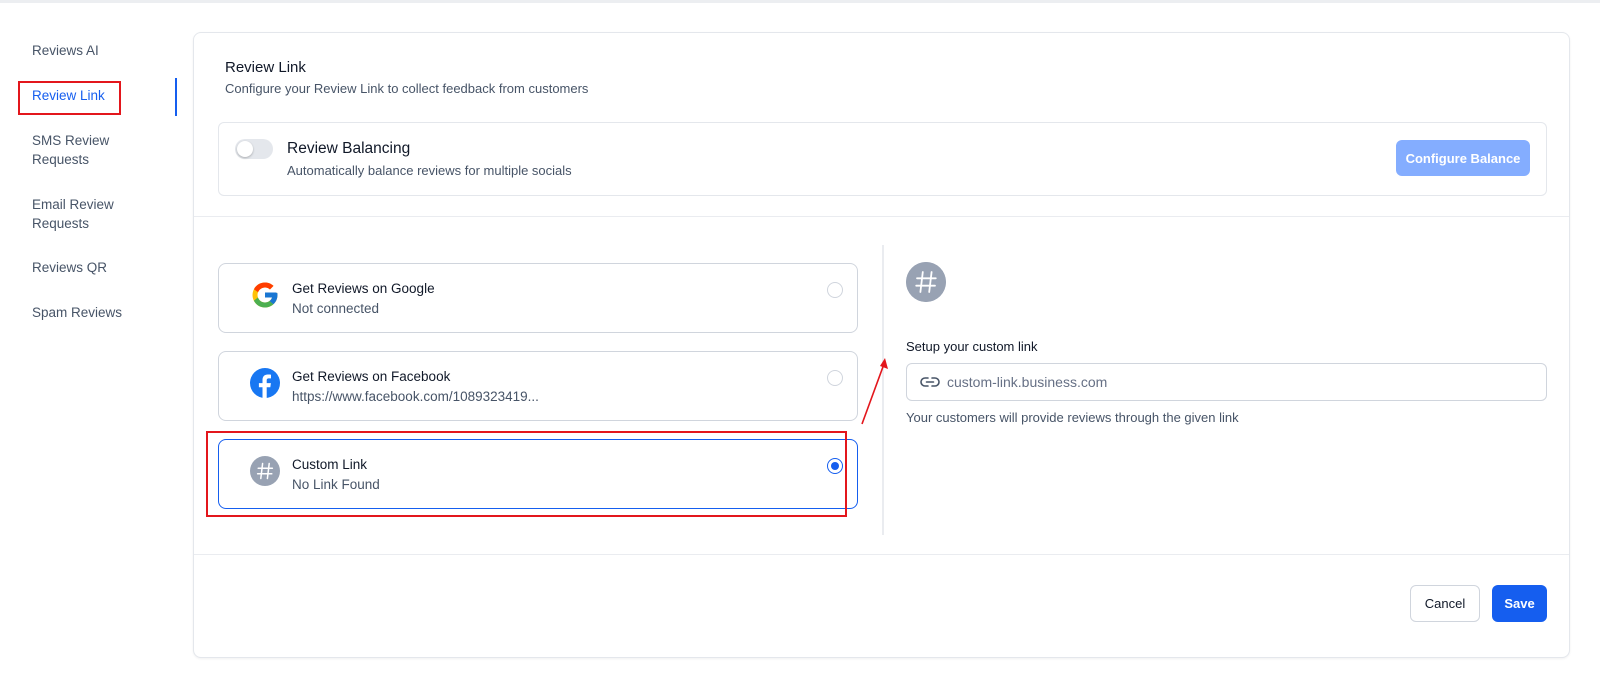 The height and width of the screenshot is (690, 1600). Describe the element at coordinates (79, 214) in the screenshot. I see `sidebar-item-email-review-requests: Email Review Requests` at that location.